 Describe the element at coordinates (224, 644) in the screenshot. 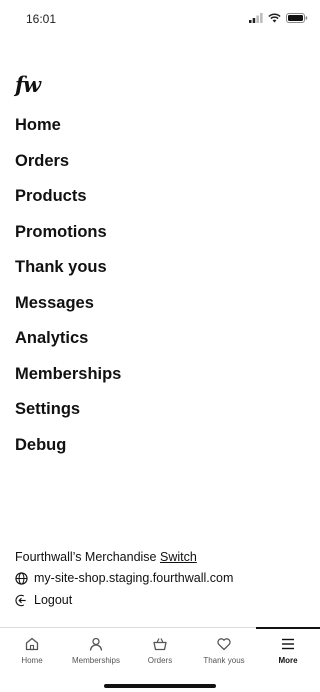

I see `heart-icon` at that location.